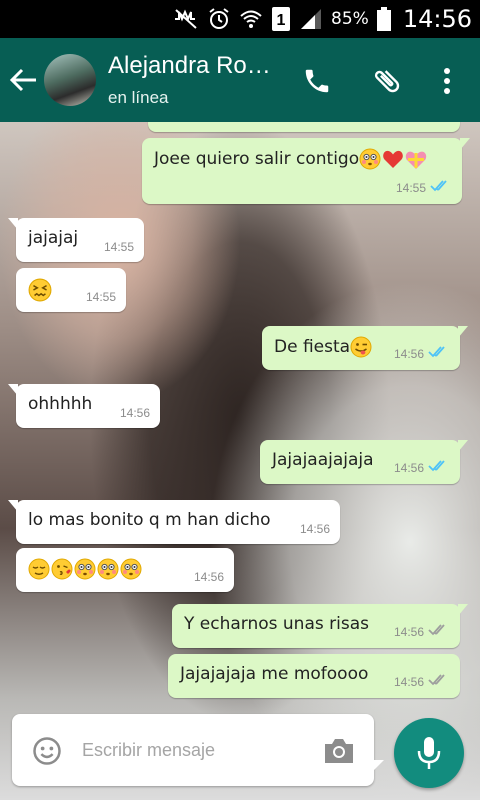 Image resolution: width=480 pixels, height=800 pixels. What do you see at coordinates (251, 19) in the screenshot?
I see `wifi-icon` at bounding box center [251, 19].